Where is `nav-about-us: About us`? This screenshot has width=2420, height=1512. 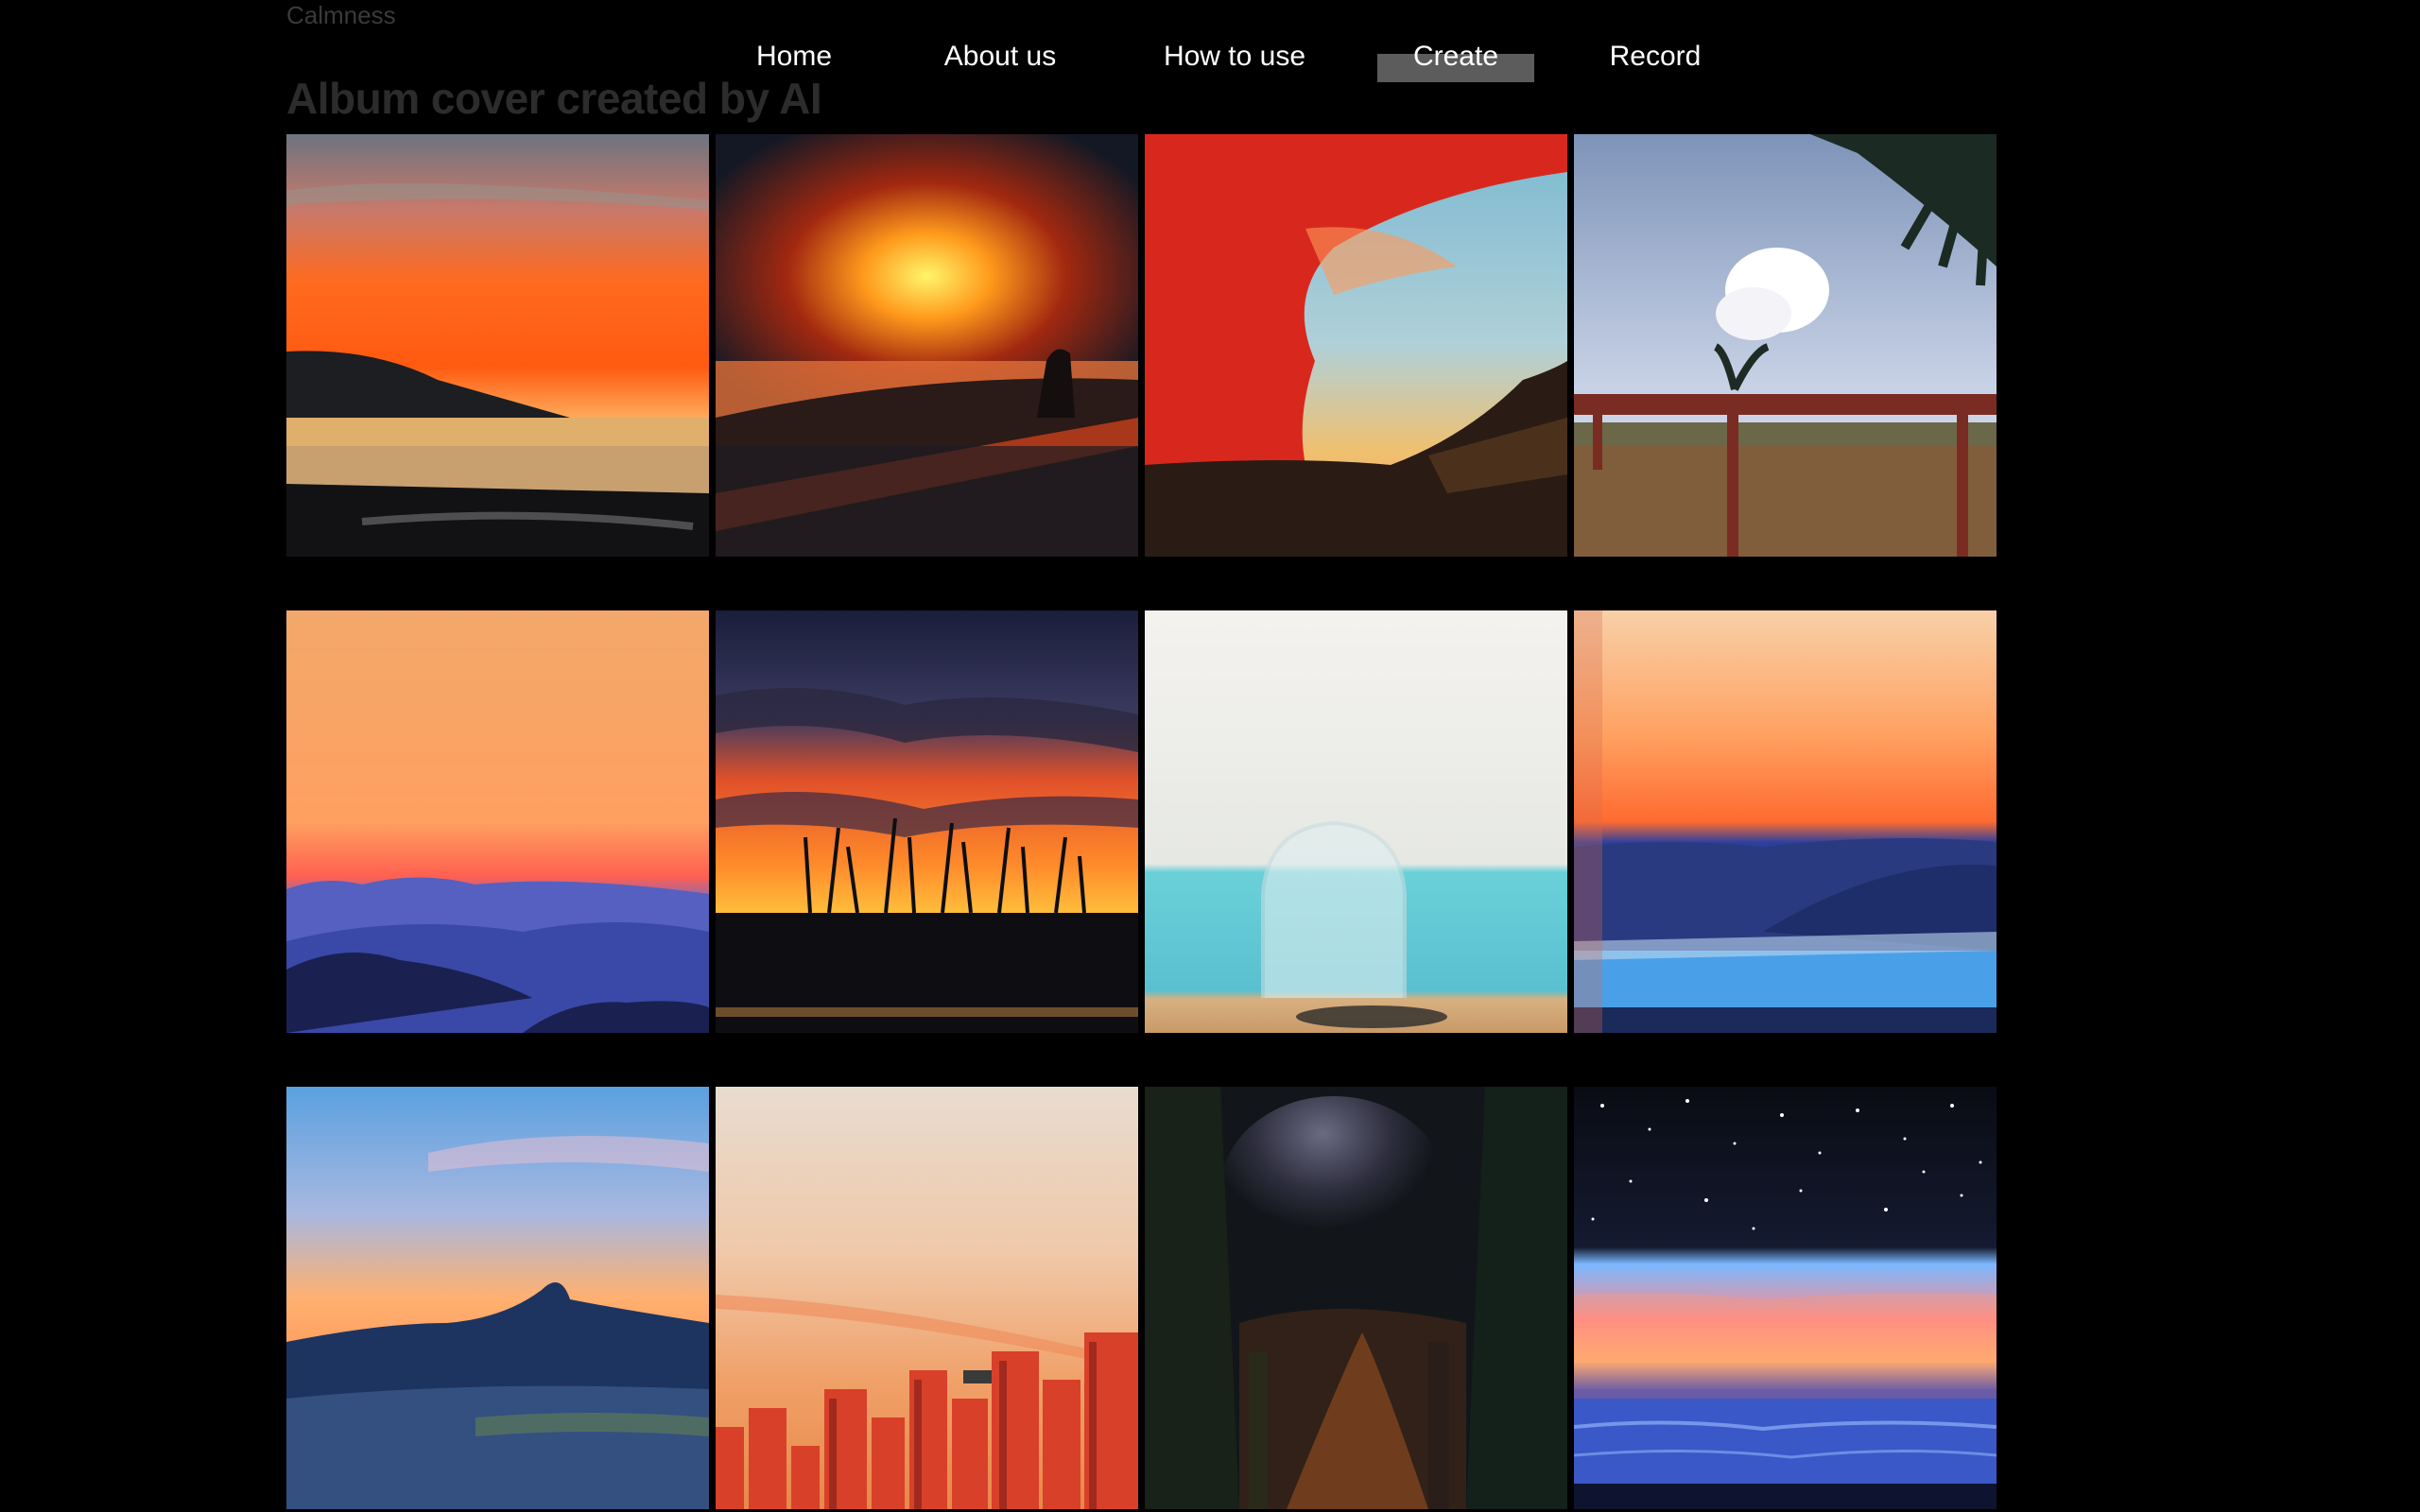 nav-about-us: About us is located at coordinates (1000, 56).